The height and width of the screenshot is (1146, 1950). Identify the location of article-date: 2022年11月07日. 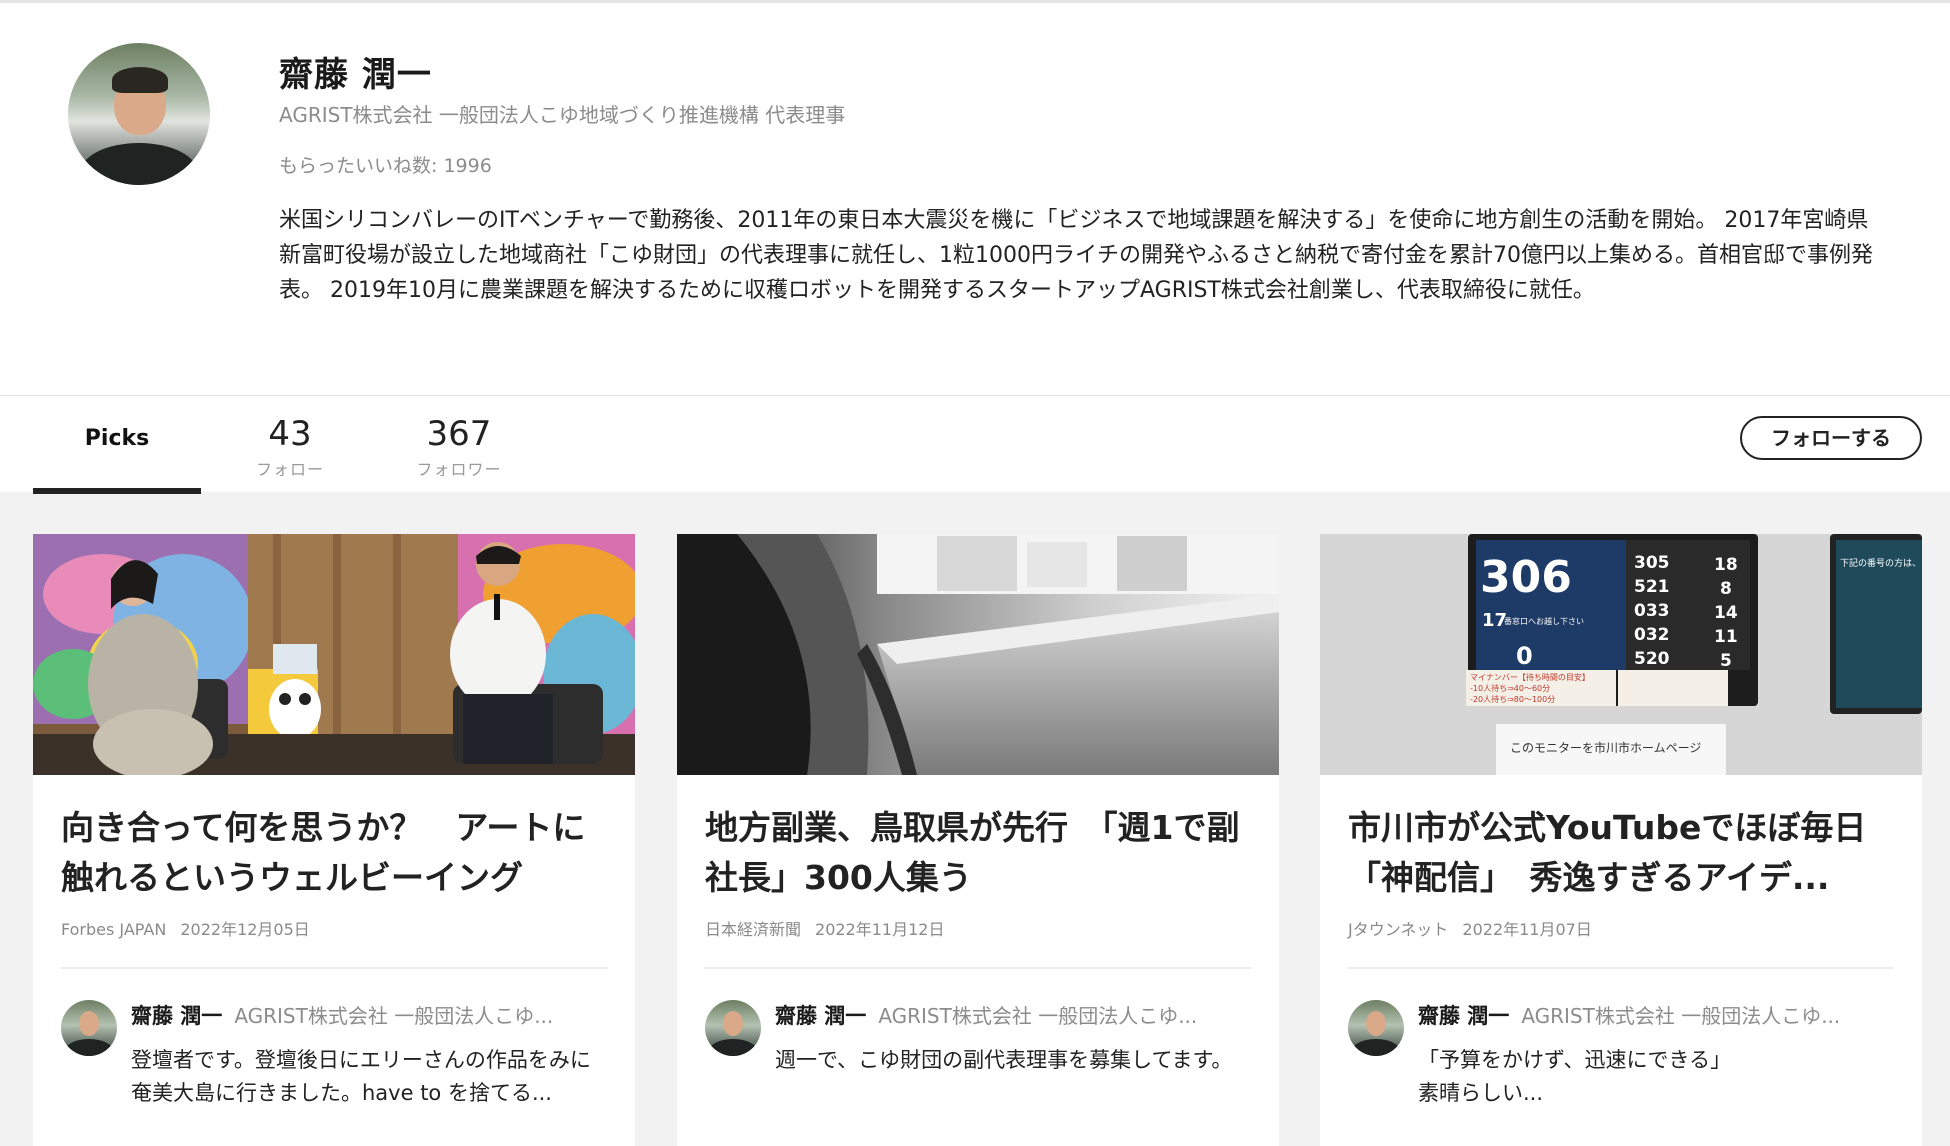
(1527, 929).